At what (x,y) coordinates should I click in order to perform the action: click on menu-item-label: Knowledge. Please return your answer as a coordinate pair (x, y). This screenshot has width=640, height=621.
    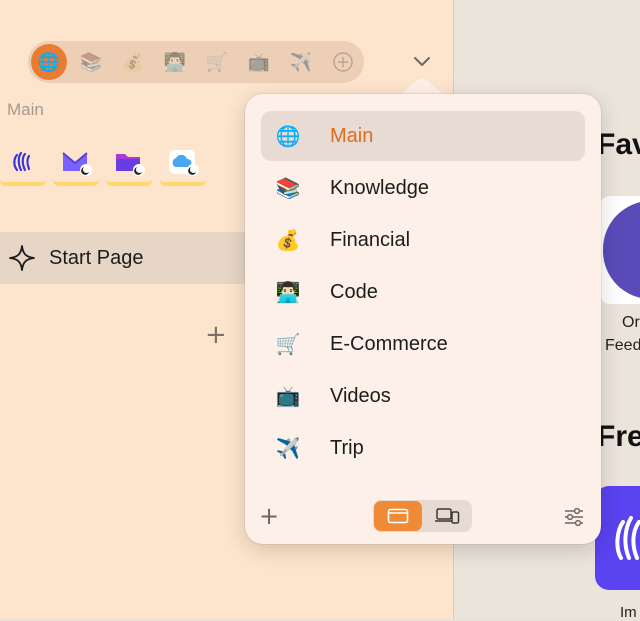
    Looking at the image, I should click on (379, 187).